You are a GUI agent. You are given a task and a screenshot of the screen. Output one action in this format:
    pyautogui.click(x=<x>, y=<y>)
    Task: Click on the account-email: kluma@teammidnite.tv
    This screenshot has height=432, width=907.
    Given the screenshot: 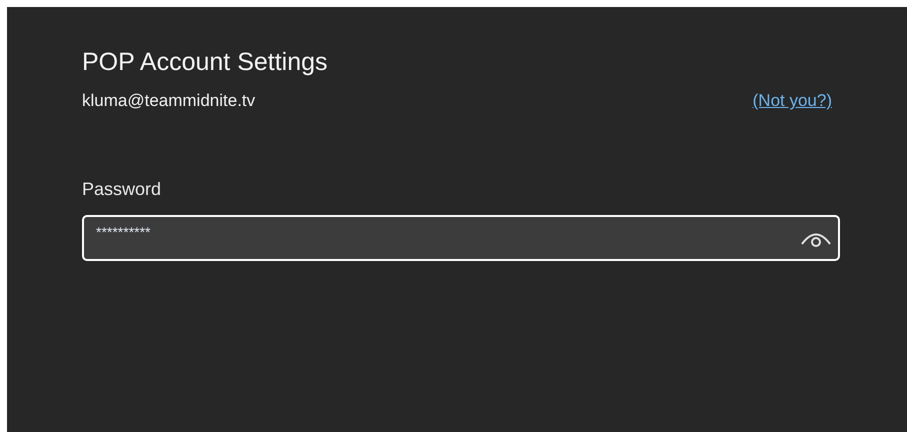 What is the action you would take?
    pyautogui.click(x=169, y=101)
    